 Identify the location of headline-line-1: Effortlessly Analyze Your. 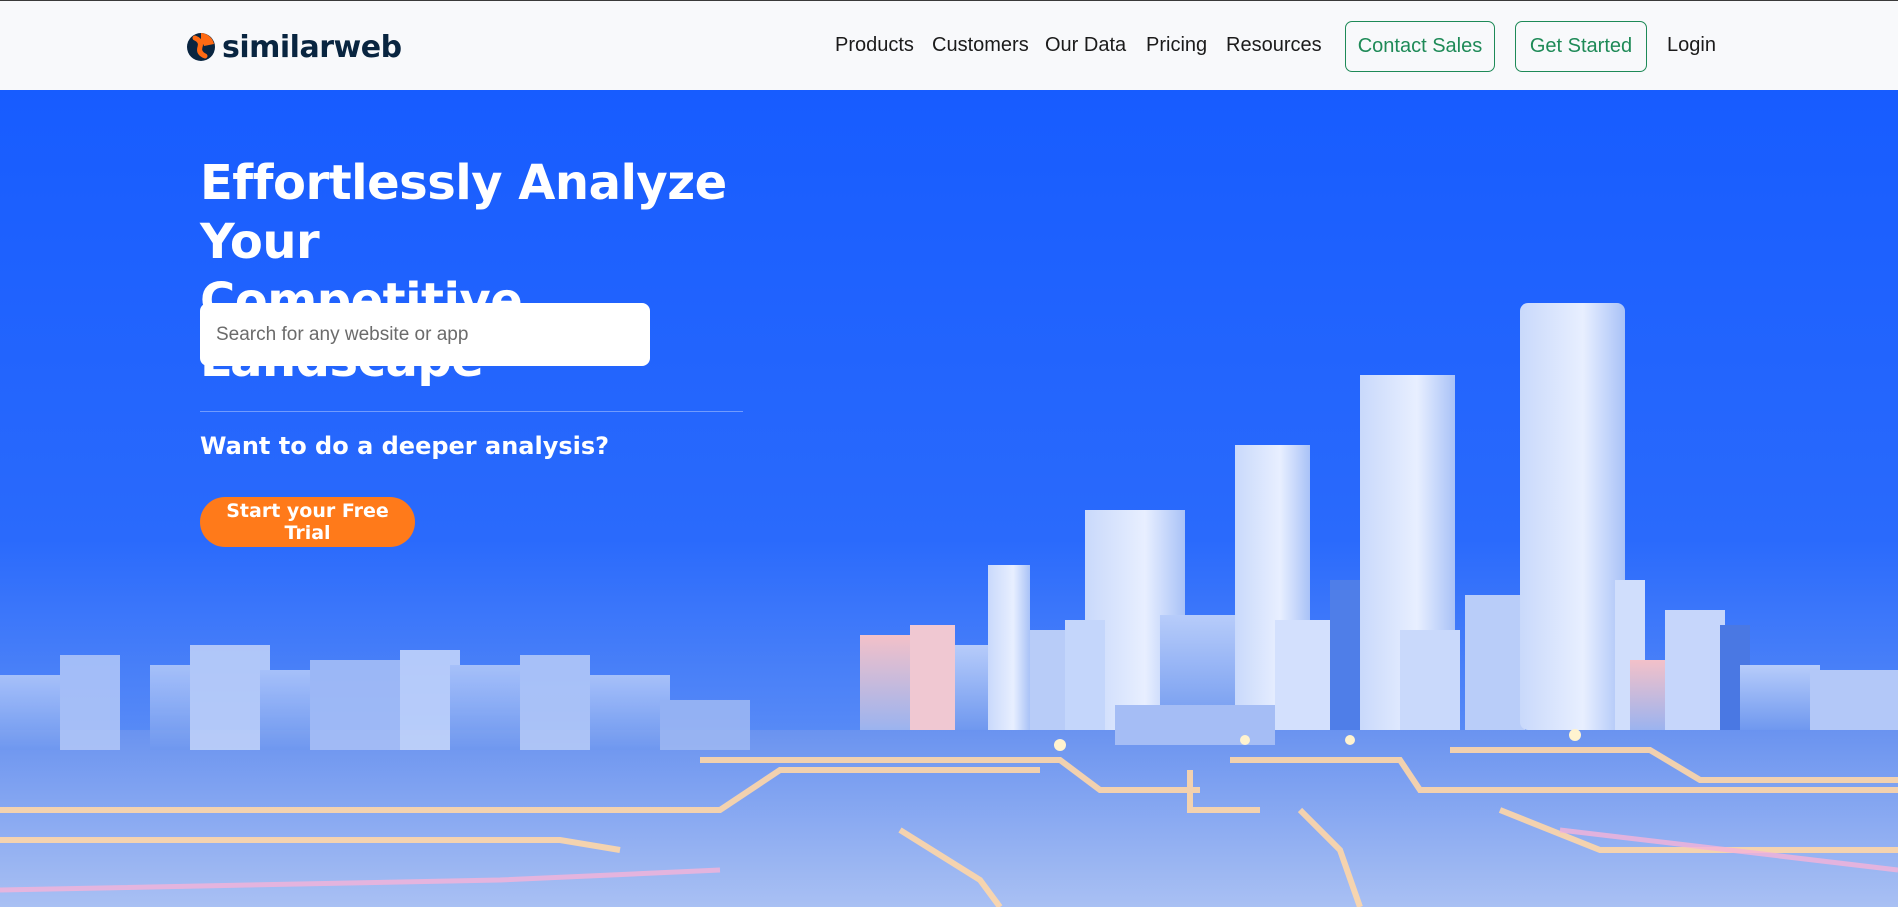
(463, 212).